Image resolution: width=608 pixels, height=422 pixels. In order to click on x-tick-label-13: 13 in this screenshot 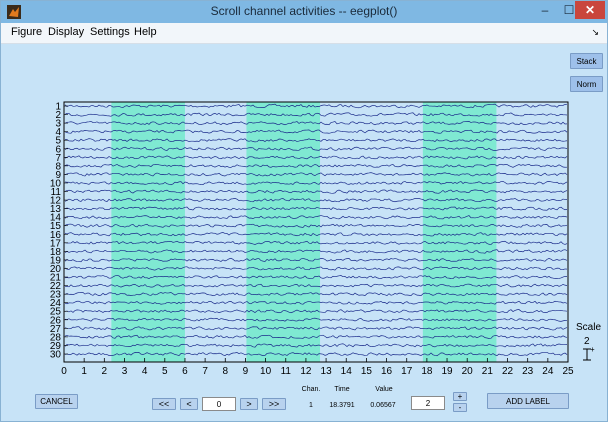, I will do `click(327, 371)`.